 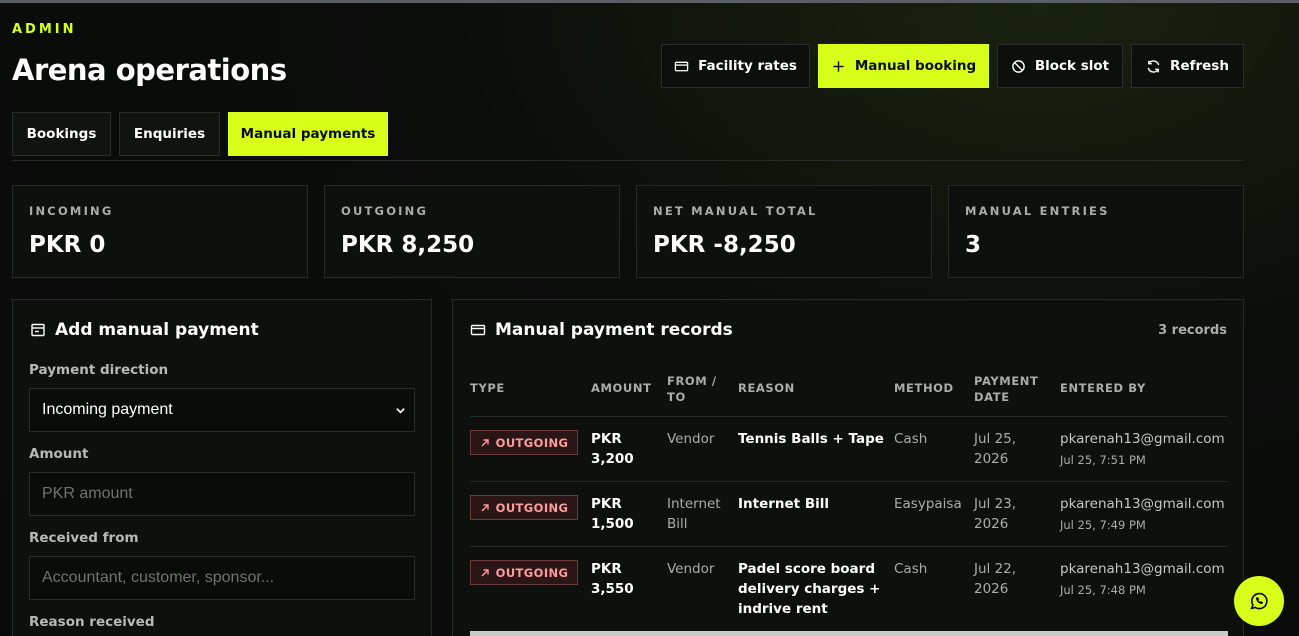 What do you see at coordinates (1018, 66) in the screenshot?
I see `ban-icon` at bounding box center [1018, 66].